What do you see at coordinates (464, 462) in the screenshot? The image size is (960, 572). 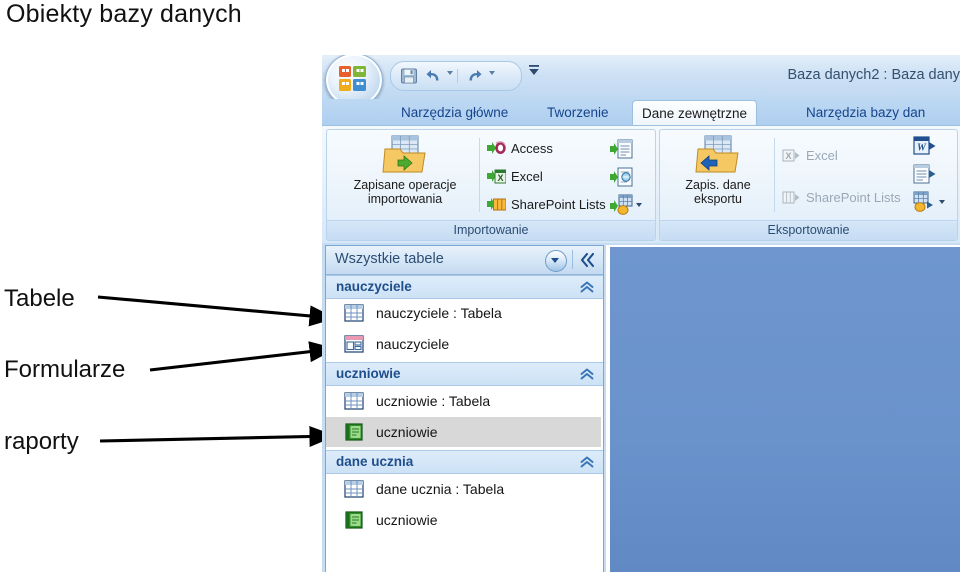 I see `nav-group-header-dane-ucznia: dane ucznia` at bounding box center [464, 462].